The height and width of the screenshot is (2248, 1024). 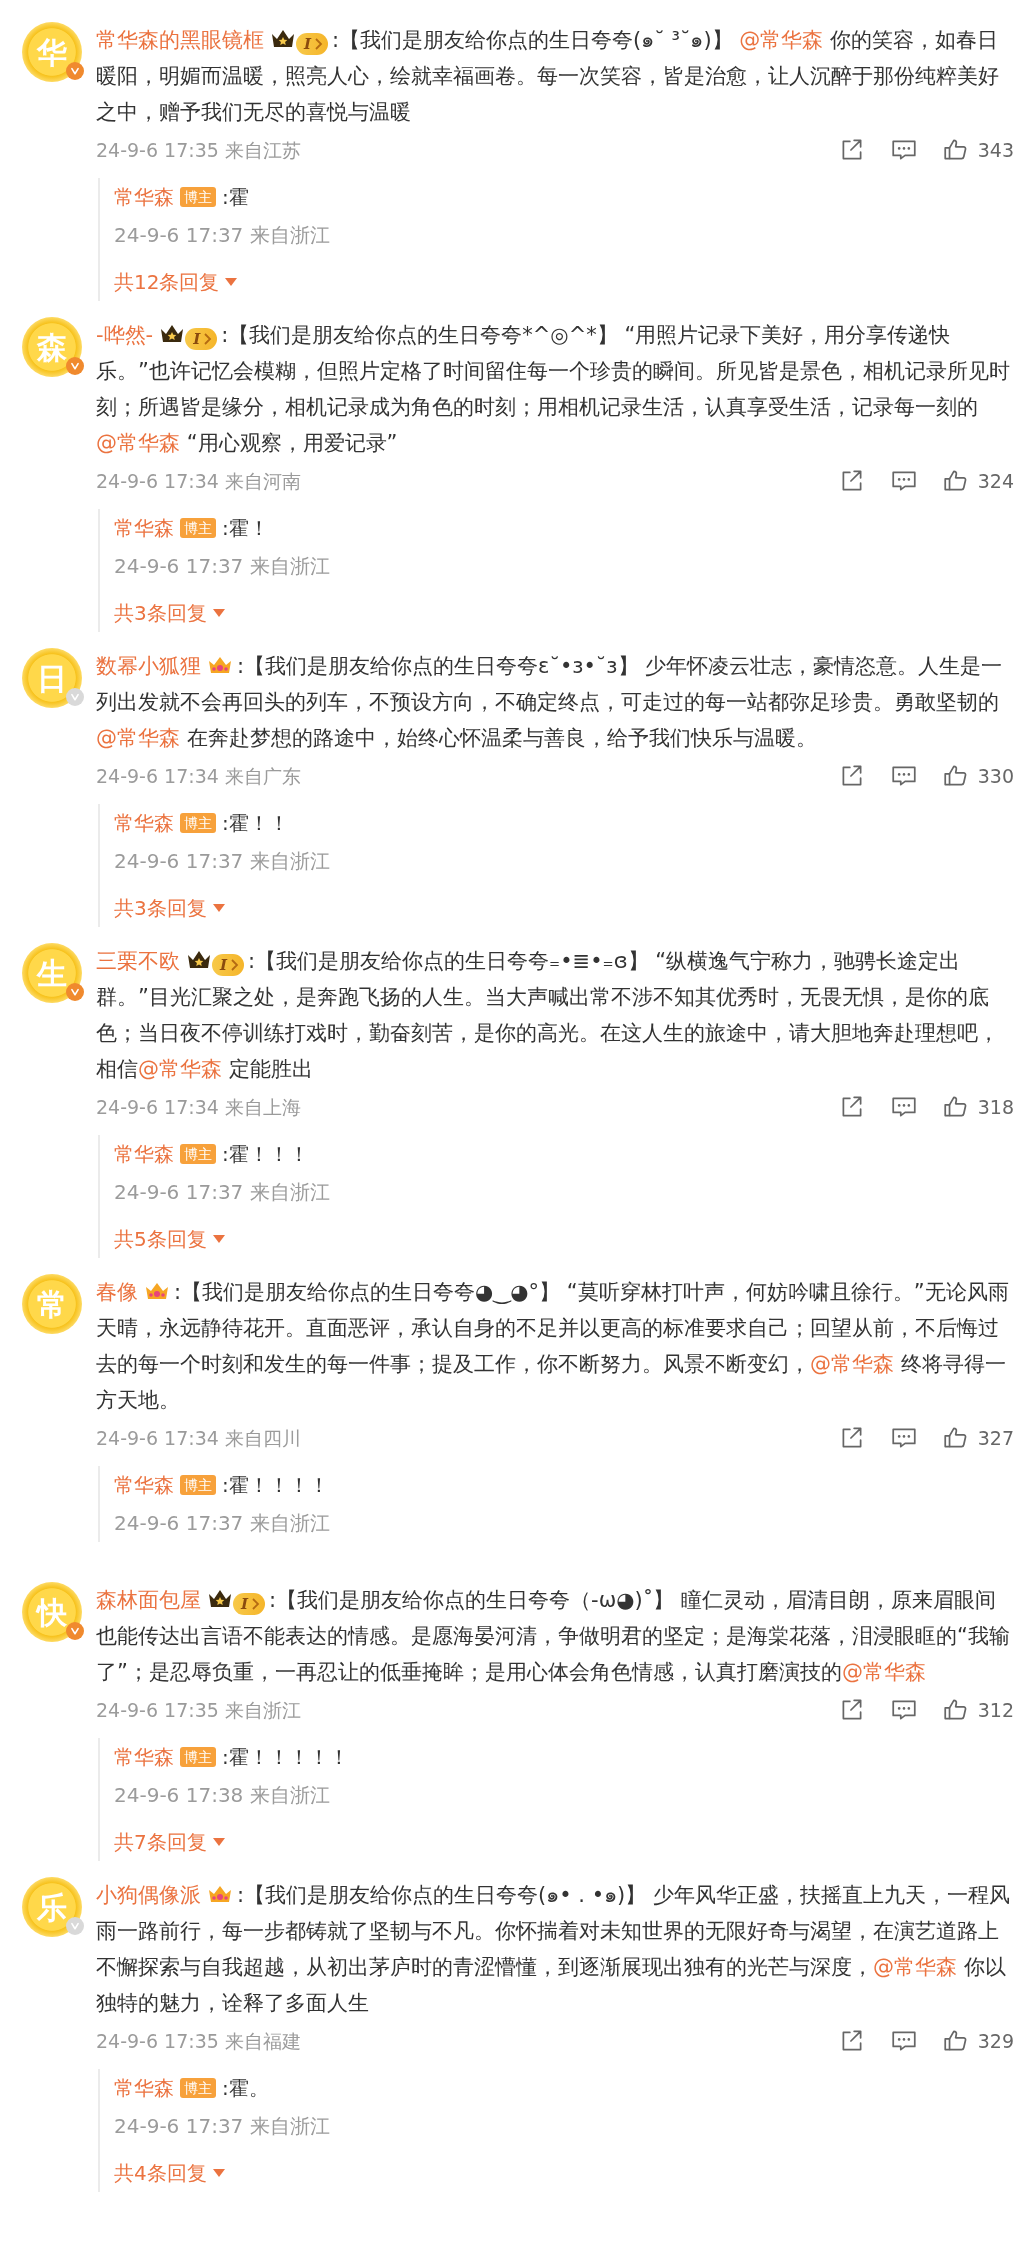 I want to click on more-replies-link: 共4条回复, so click(x=169, y=2173).